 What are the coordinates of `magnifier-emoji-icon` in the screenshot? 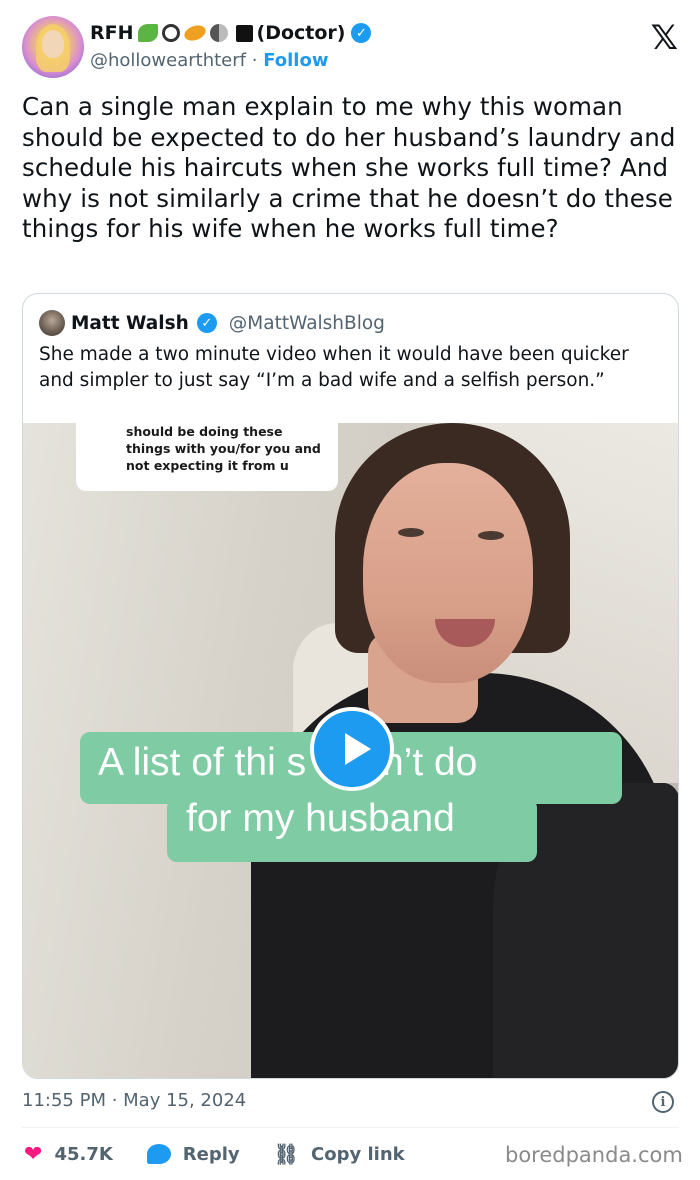 It's located at (170, 33).